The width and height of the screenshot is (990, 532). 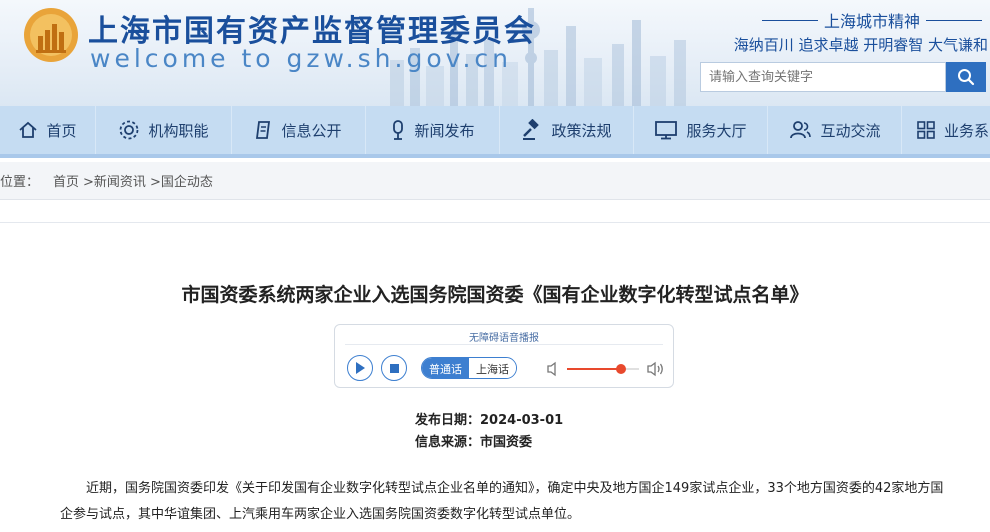 I want to click on monitor-icon, so click(x=666, y=130).